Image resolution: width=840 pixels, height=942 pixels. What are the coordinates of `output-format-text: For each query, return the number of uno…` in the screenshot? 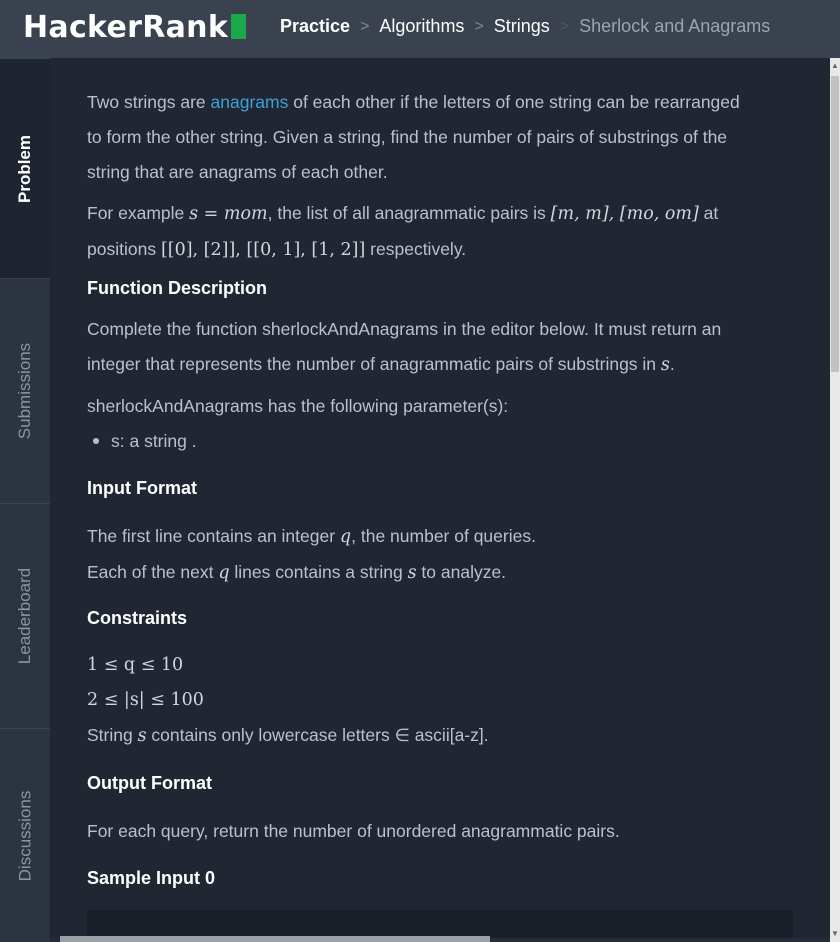 It's located at (353, 831).